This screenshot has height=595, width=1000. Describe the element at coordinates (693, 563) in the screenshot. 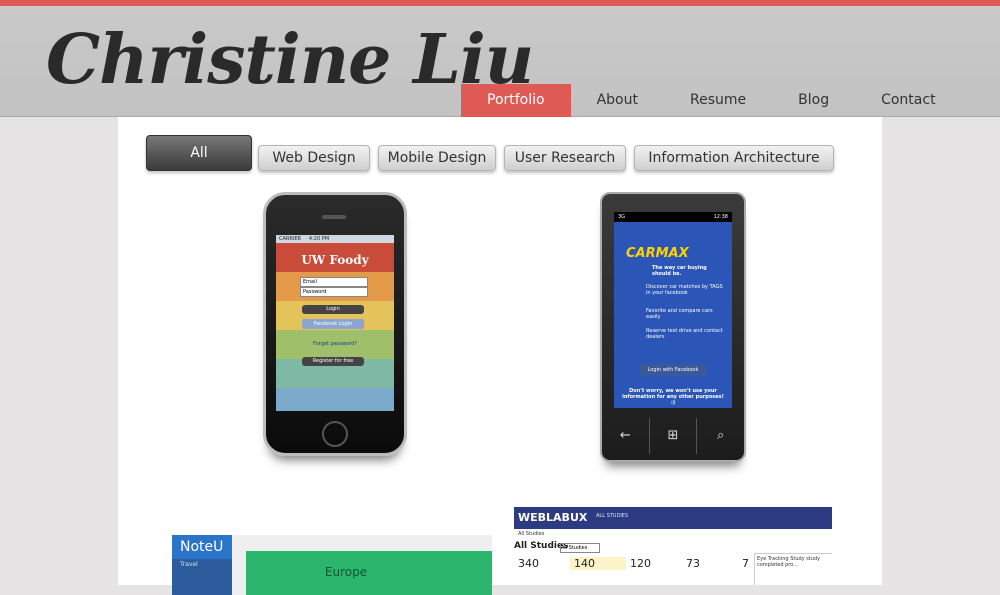

I see `stat-value: 73` at that location.